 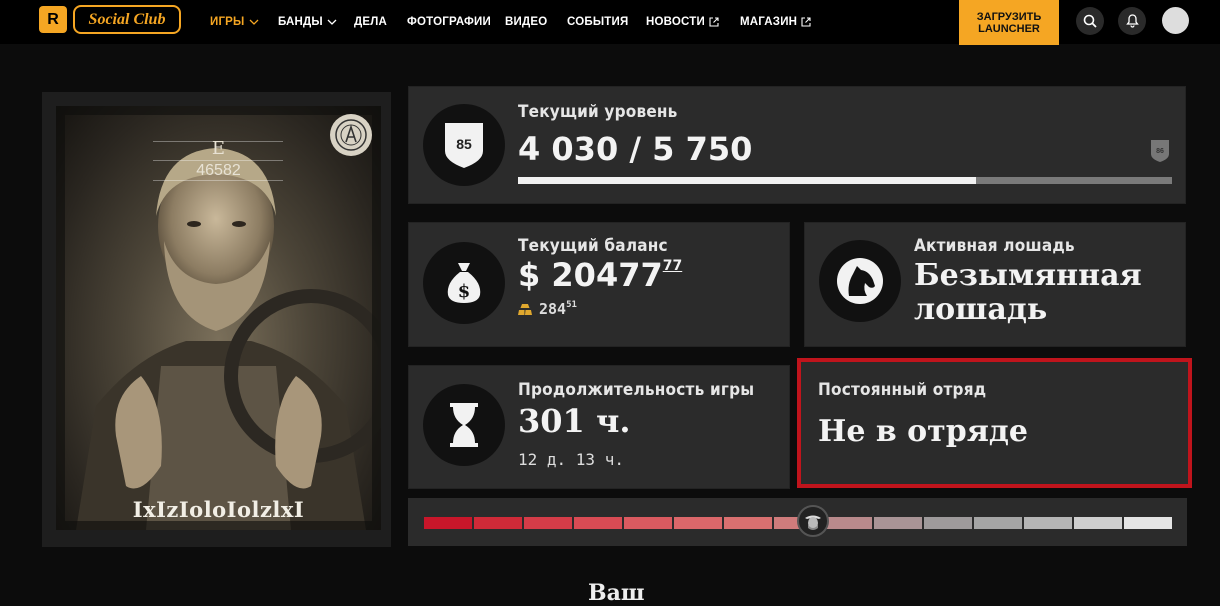 What do you see at coordinates (675, 22) in the screenshot?
I see `nav-news-label: НОВОСТИ` at bounding box center [675, 22].